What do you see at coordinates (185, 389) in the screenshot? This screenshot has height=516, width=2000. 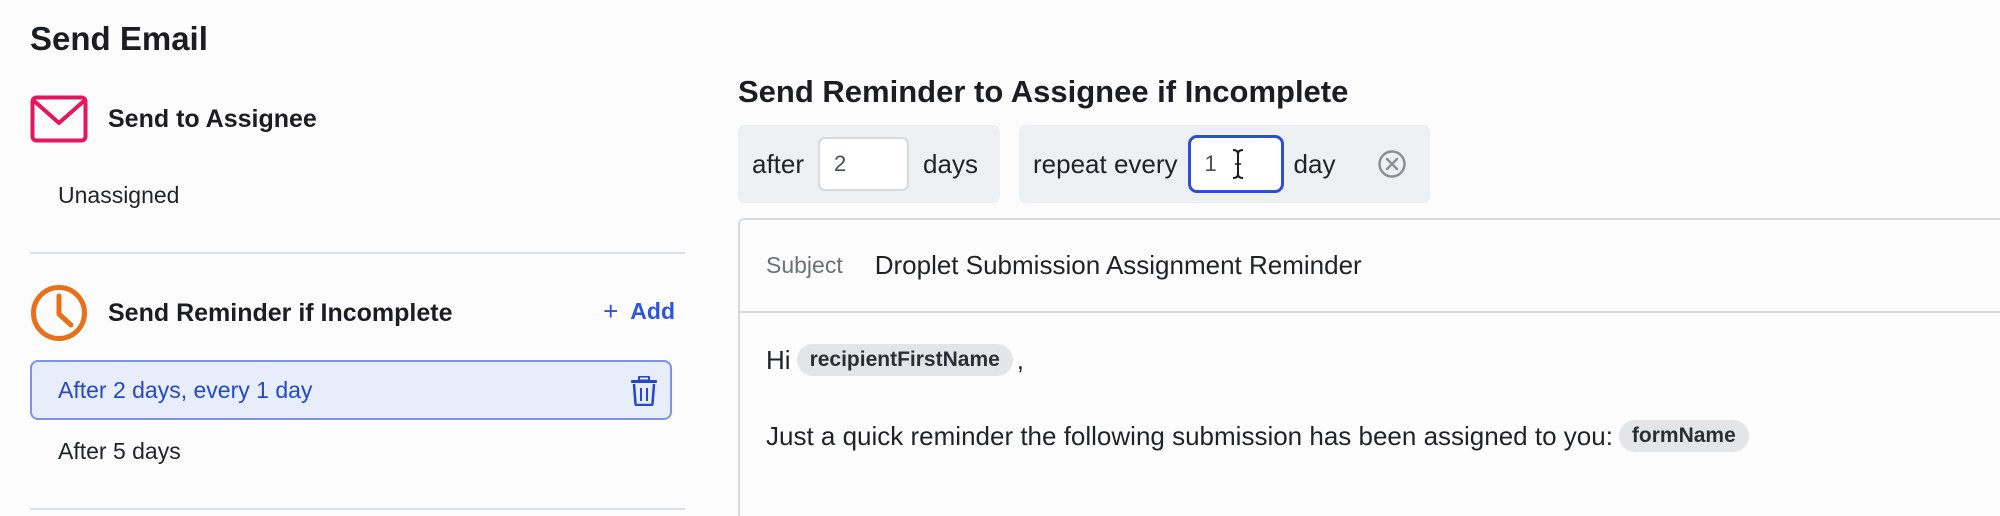 I see `reminder-item-label: After 2 days, every 1 day` at bounding box center [185, 389].